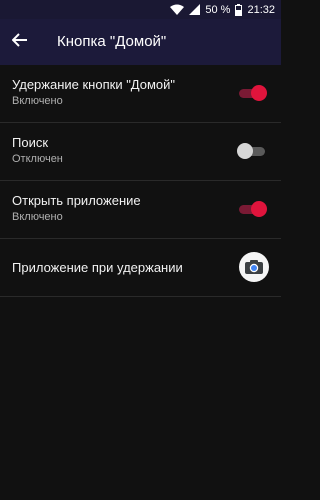  Describe the element at coordinates (140, 152) in the screenshot. I see `setting-search: Поиск Отключен` at that location.